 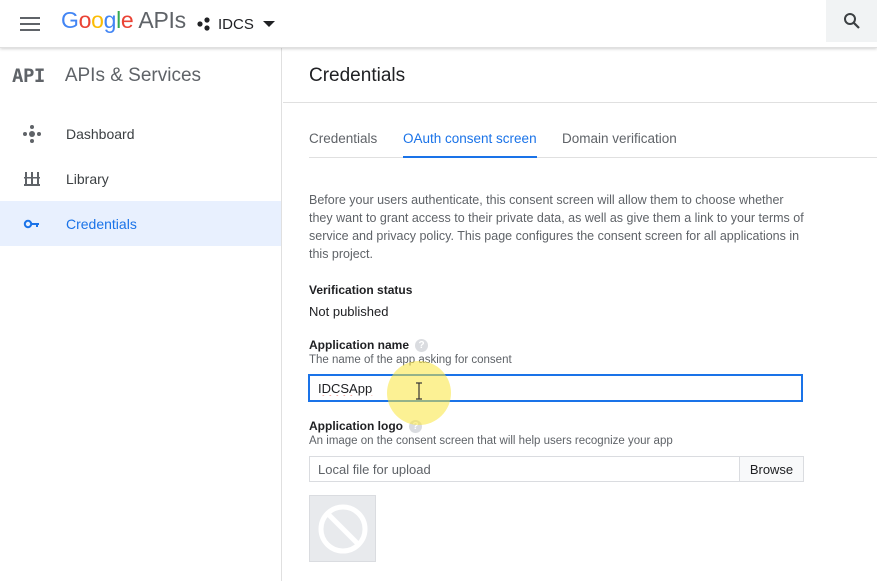 I want to click on logo-upload-field: Local file for upload Browse, so click(x=556, y=469).